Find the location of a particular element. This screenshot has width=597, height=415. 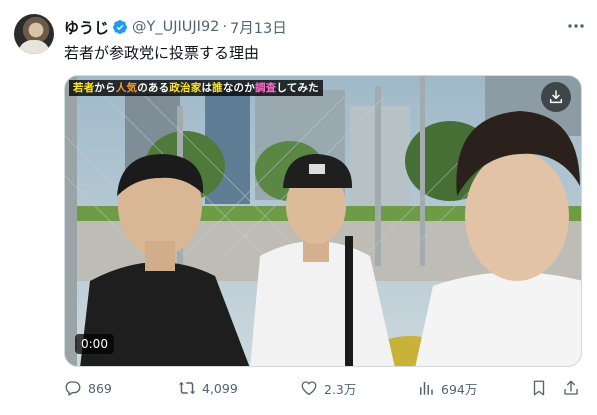

caption-part: 誰 is located at coordinates (217, 88).